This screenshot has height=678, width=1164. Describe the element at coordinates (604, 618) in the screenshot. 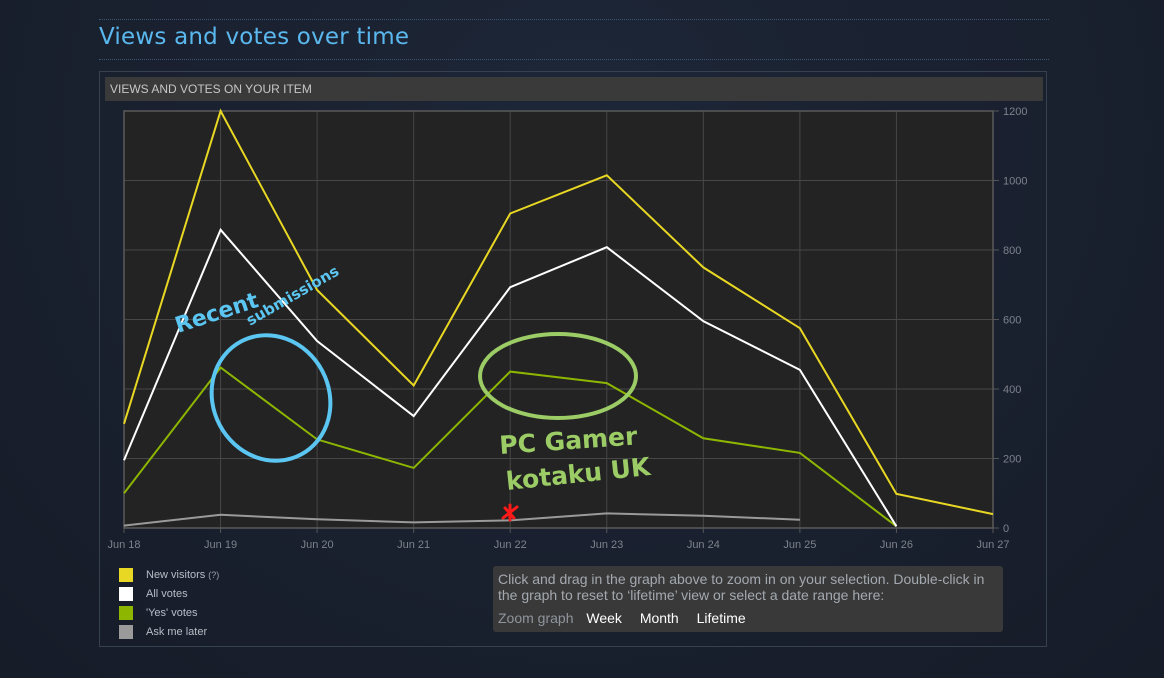

I see `zoom-week-link: Week` at that location.